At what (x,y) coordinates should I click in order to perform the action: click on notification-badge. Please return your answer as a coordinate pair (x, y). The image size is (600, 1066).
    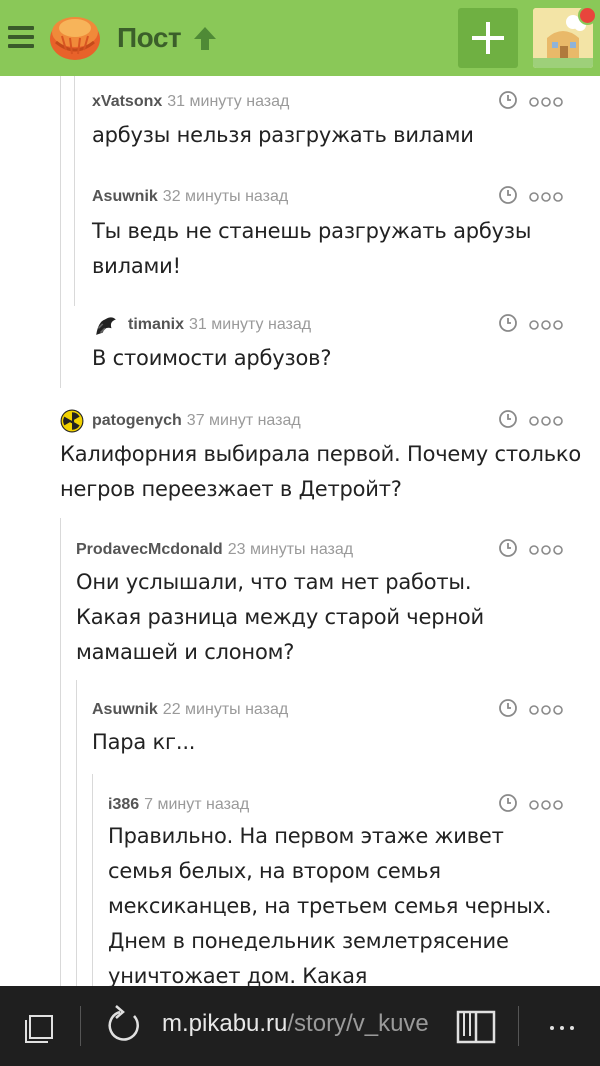
    Looking at the image, I should click on (587, 15).